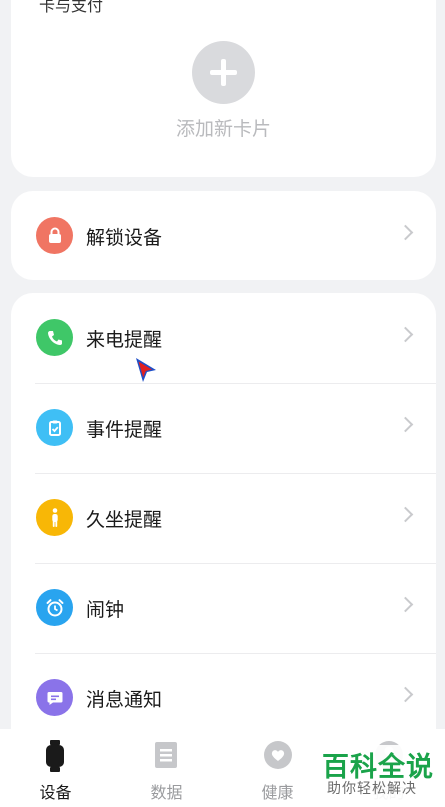 The height and width of the screenshot is (807, 445). I want to click on add-card-button, so click(223, 72).